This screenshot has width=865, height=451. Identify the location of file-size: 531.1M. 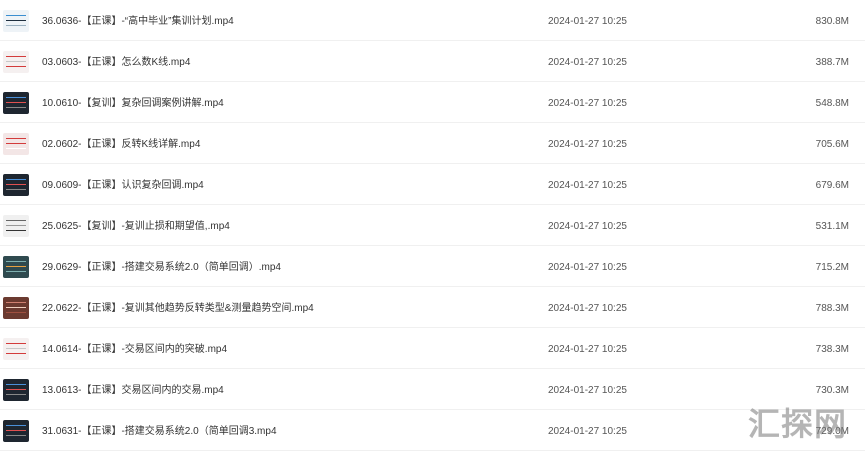
(832, 226).